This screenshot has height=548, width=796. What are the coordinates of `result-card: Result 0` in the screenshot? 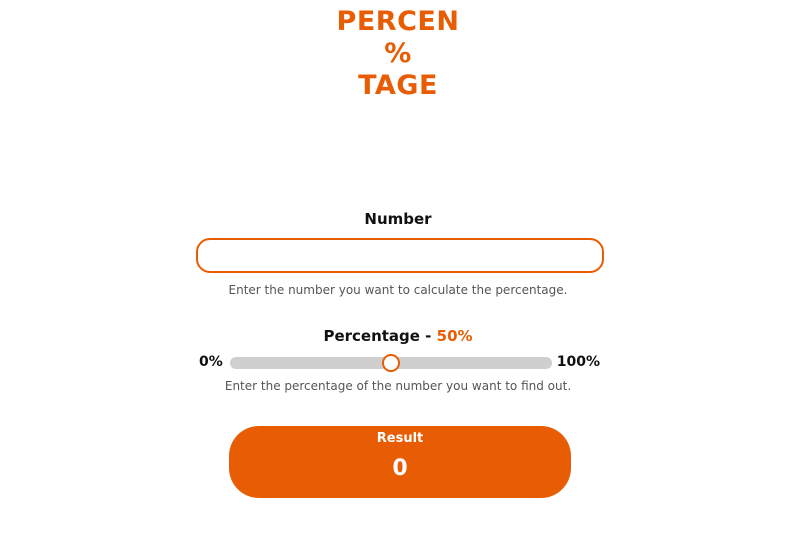 It's located at (400, 462).